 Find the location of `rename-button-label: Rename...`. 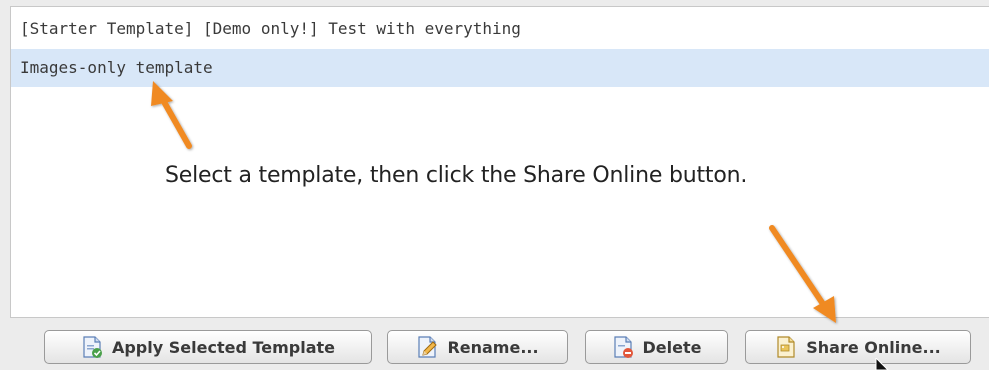

rename-button-label: Rename... is located at coordinates (493, 347).